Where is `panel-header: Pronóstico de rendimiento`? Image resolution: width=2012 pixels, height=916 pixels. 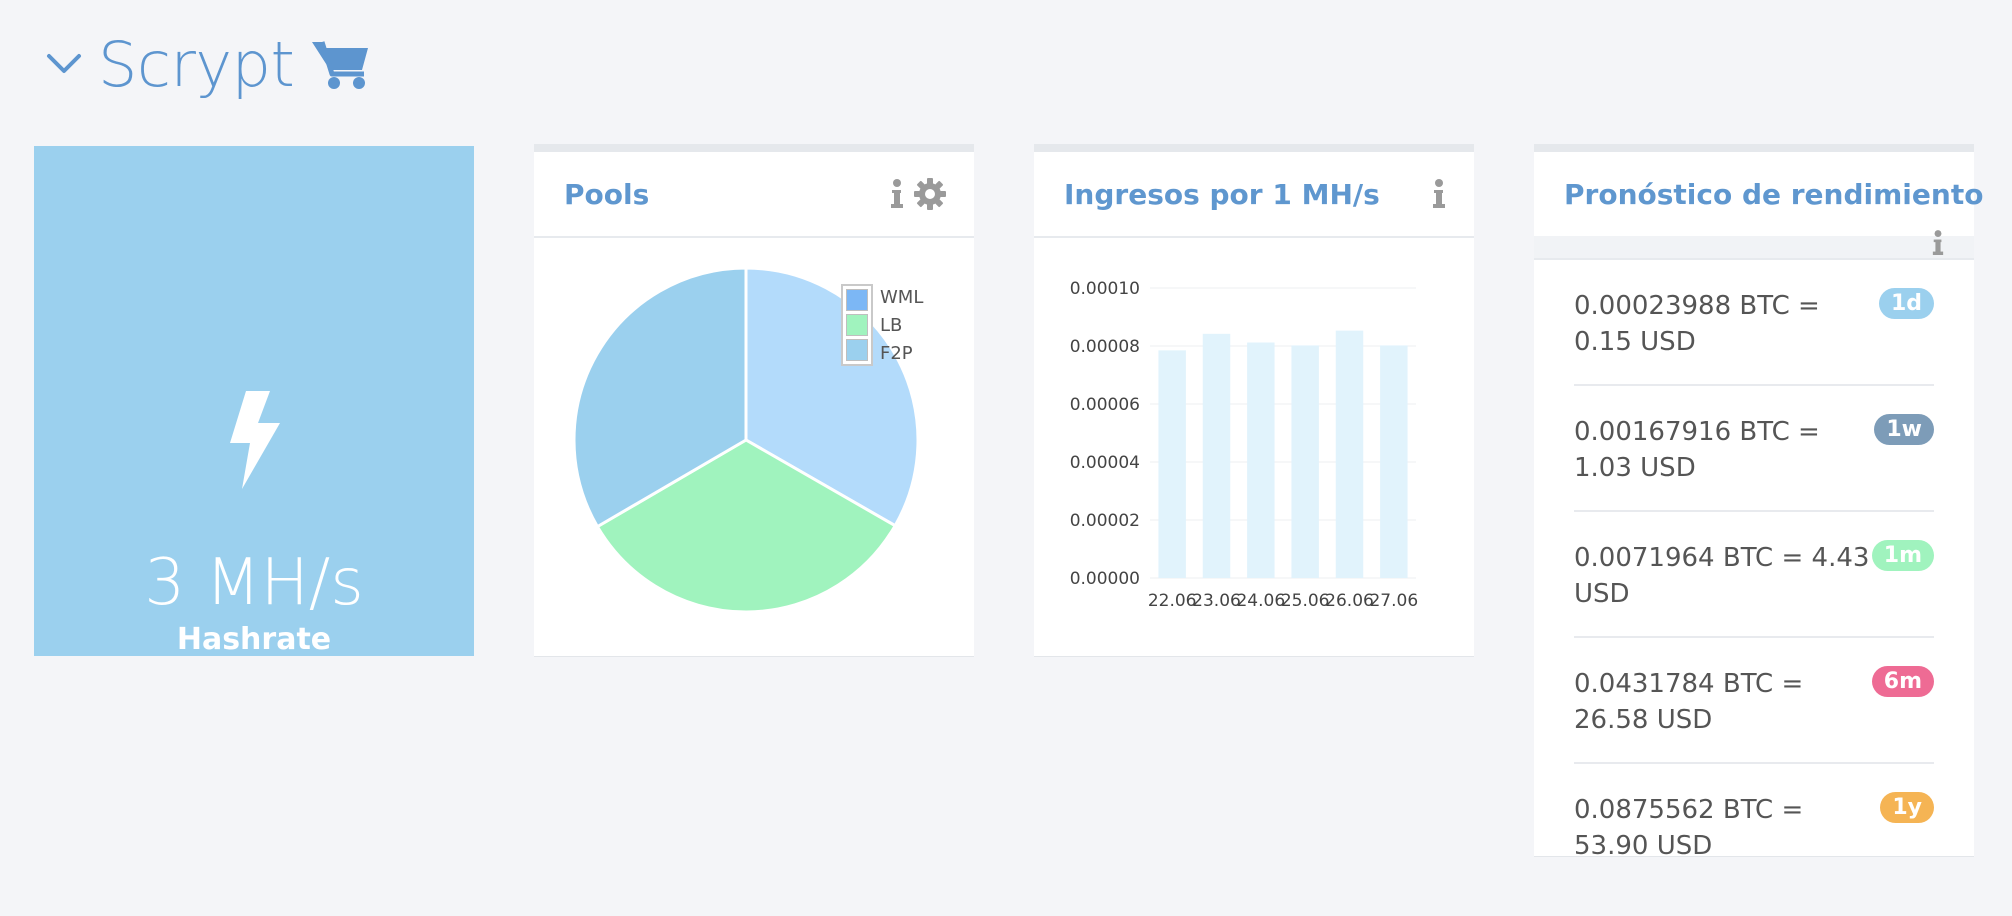 panel-header: Pronóstico de rendimiento is located at coordinates (1758, 194).